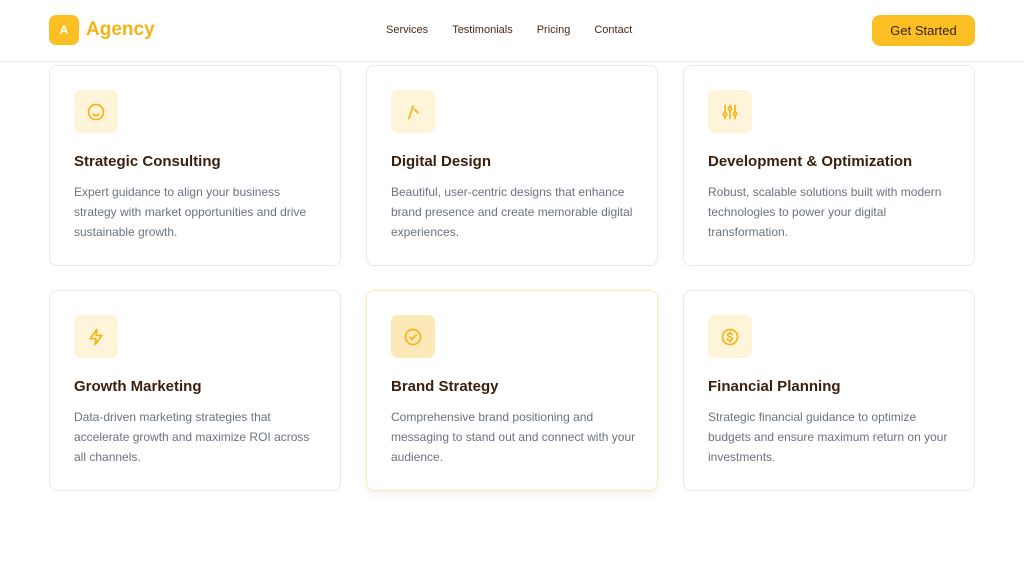 Image resolution: width=1024 pixels, height=585 pixels. I want to click on nav-link-testimonials: Testimonials, so click(482, 30).